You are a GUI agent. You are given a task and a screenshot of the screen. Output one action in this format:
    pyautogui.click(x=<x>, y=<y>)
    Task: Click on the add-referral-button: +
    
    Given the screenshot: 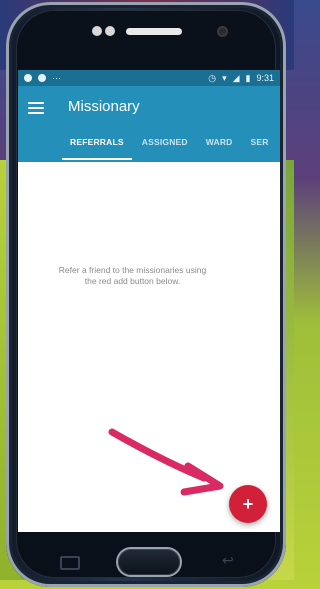 What is the action you would take?
    pyautogui.click(x=248, y=504)
    